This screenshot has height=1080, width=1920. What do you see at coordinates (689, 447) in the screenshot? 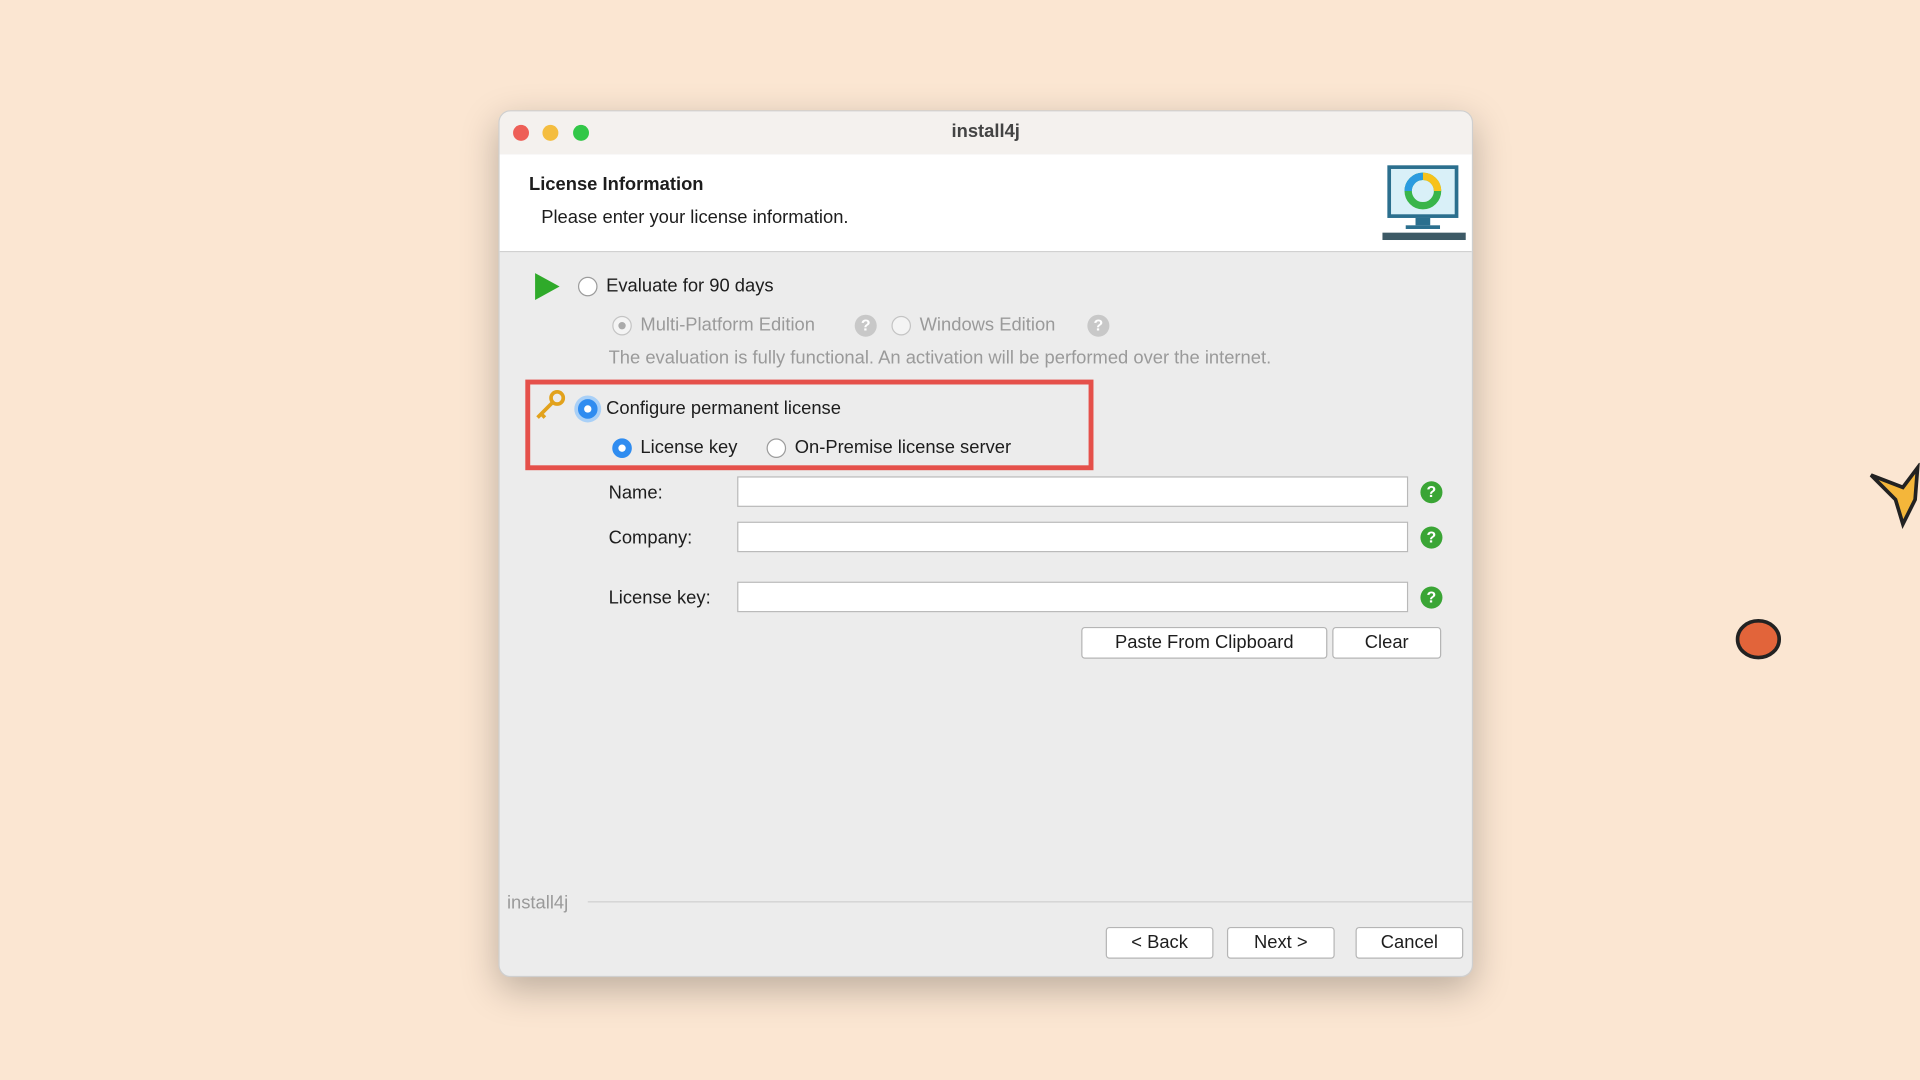
I see `license-key-option-label: License key` at bounding box center [689, 447].